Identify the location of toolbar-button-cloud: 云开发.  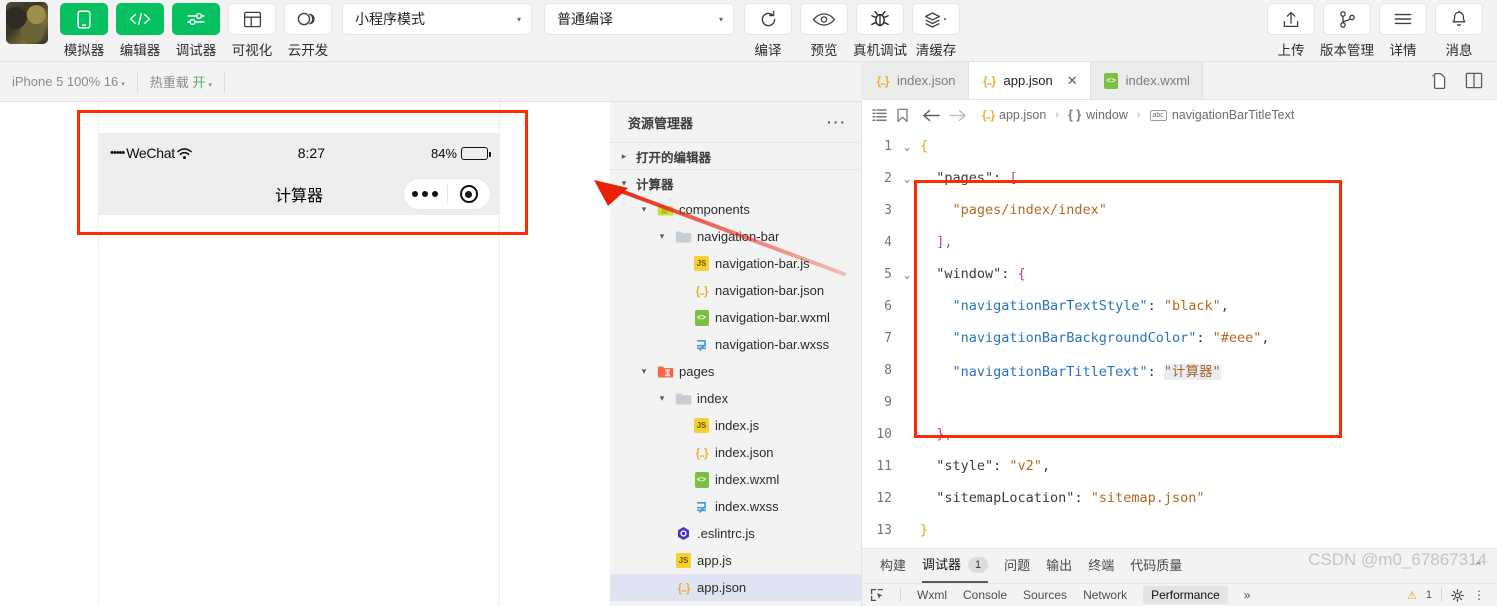
(308, 29).